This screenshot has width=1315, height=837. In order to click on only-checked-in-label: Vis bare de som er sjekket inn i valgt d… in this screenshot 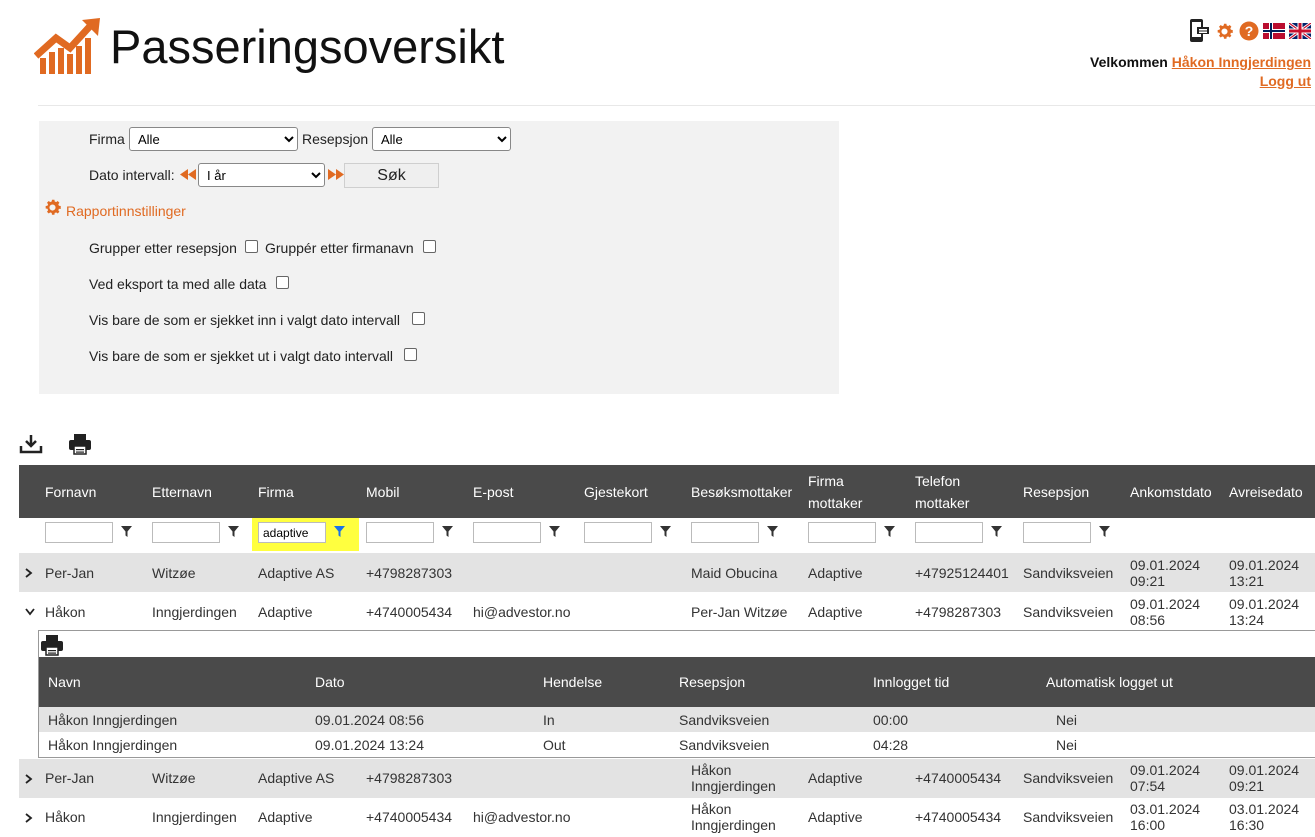, I will do `click(245, 320)`.